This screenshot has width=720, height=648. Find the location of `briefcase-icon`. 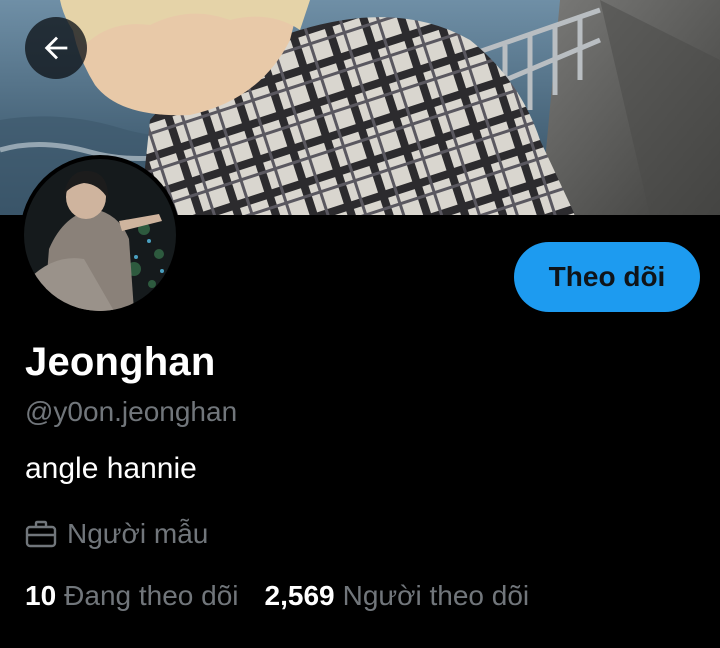

briefcase-icon is located at coordinates (41, 534).